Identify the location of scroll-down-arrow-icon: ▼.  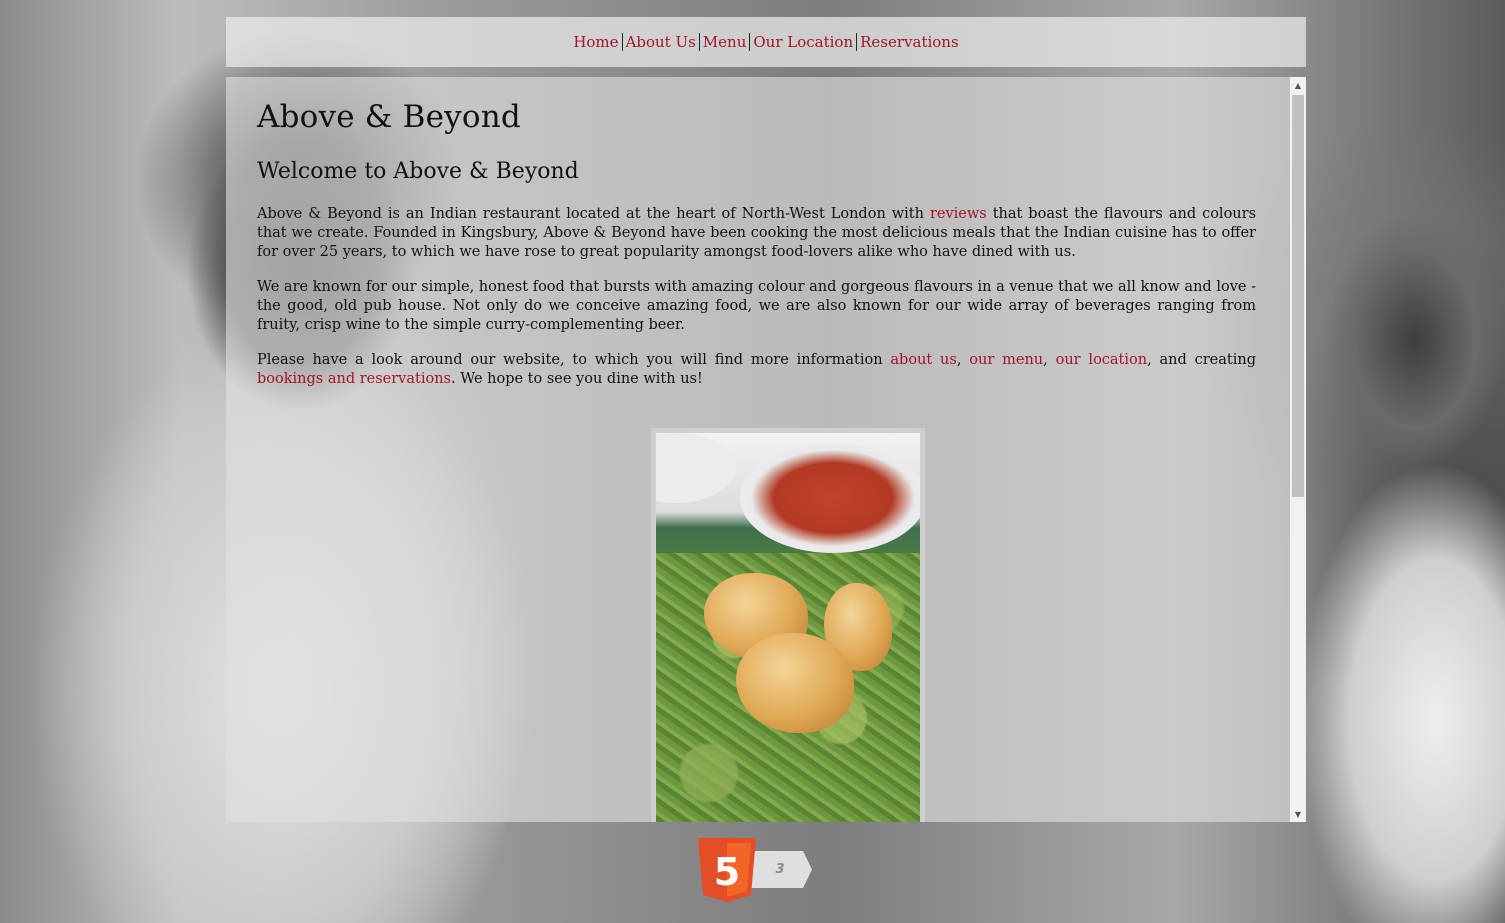
(1298, 814).